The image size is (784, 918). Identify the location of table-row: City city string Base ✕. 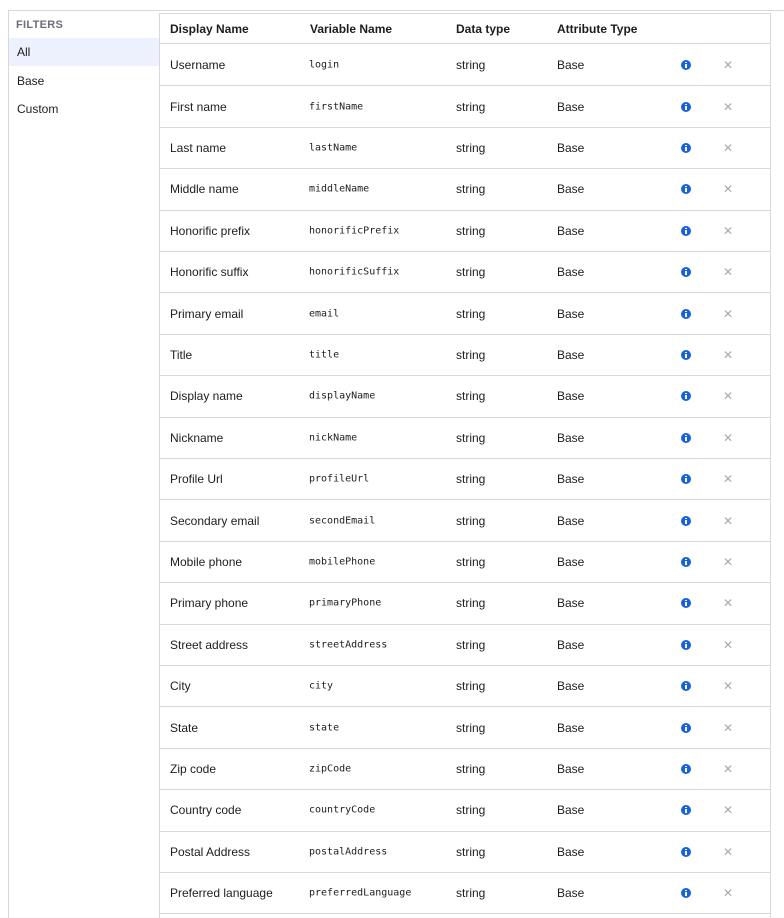
(465, 687).